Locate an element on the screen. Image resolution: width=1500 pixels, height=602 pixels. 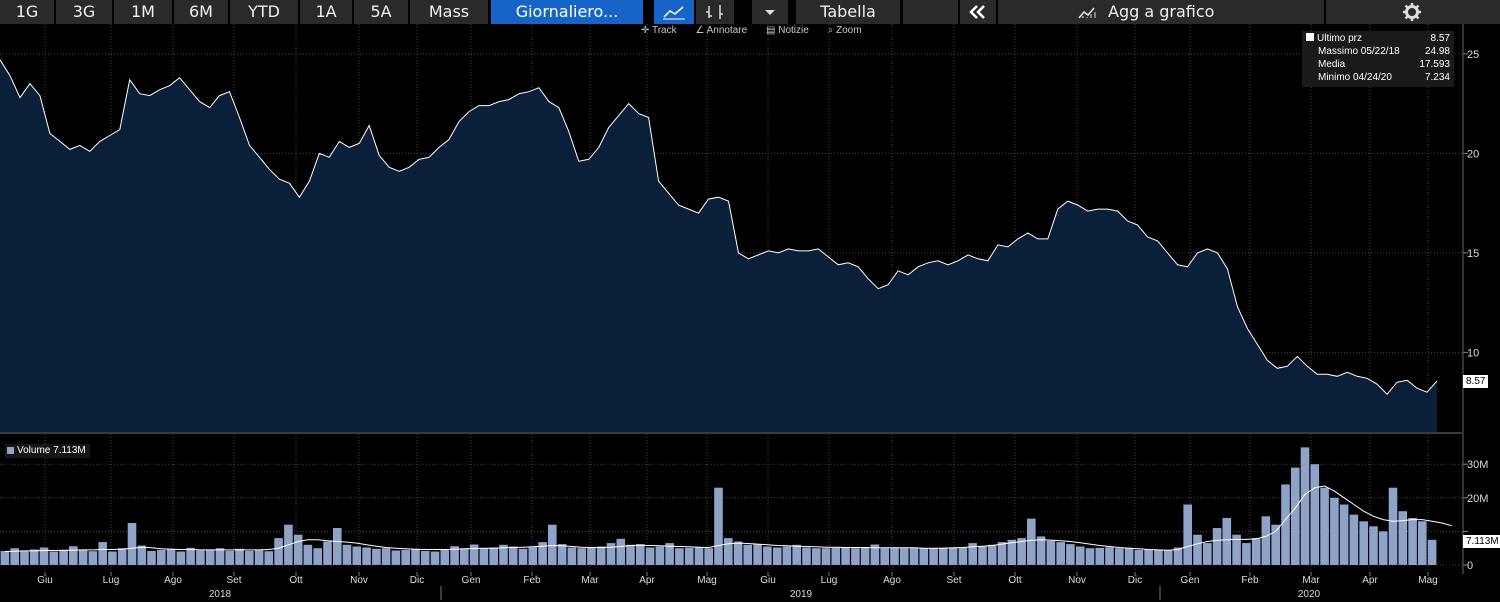
period-1m-button: 1M is located at coordinates (143, 12).